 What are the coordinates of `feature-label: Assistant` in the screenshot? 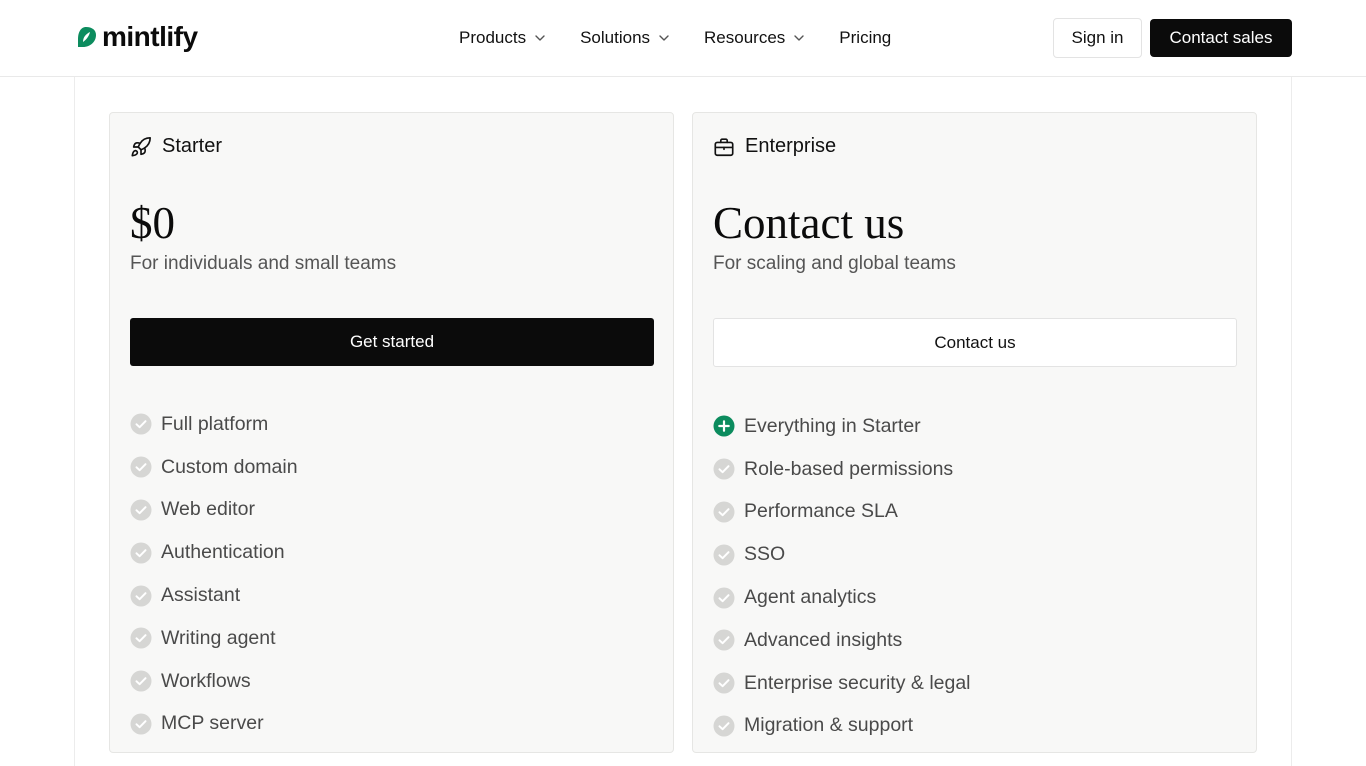 It's located at (201, 595).